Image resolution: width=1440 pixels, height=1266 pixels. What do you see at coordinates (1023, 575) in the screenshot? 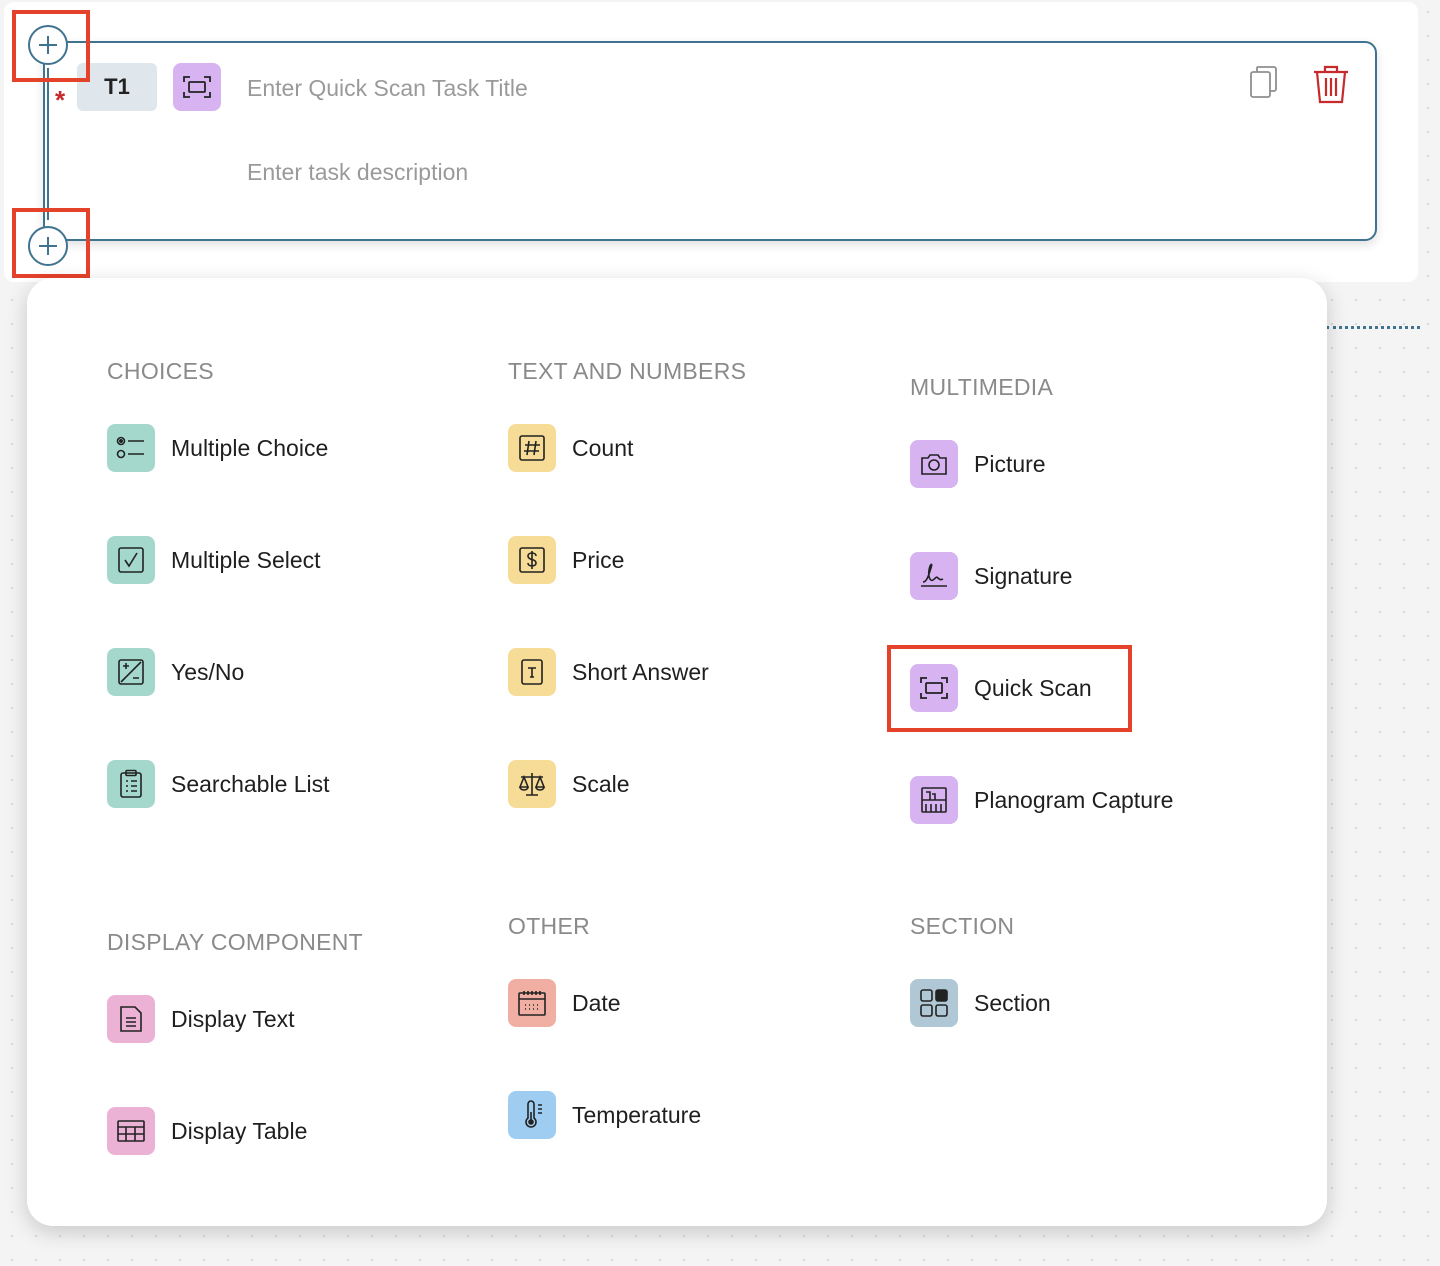
I see `menu-item-label: Signature` at bounding box center [1023, 575].